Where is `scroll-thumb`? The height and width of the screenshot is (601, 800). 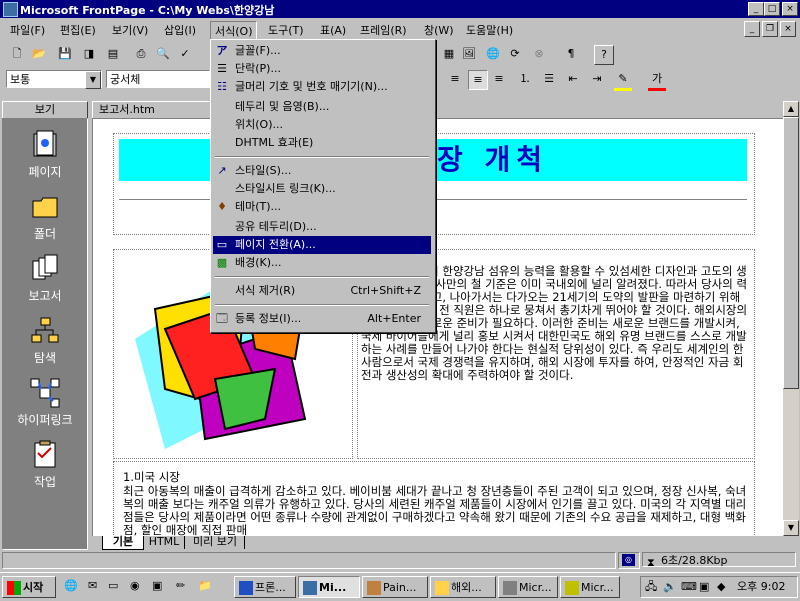 scroll-thumb is located at coordinates (791, 253).